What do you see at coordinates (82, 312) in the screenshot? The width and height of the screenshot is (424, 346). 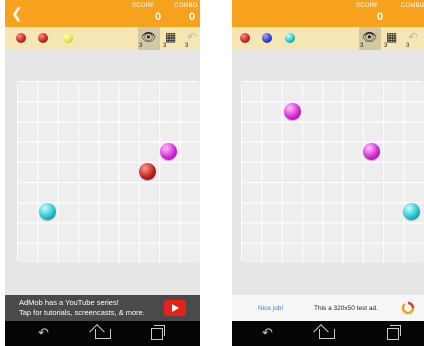 I see `ad-line-2: Tap for tutorials, screencasts, & more.` at bounding box center [82, 312].